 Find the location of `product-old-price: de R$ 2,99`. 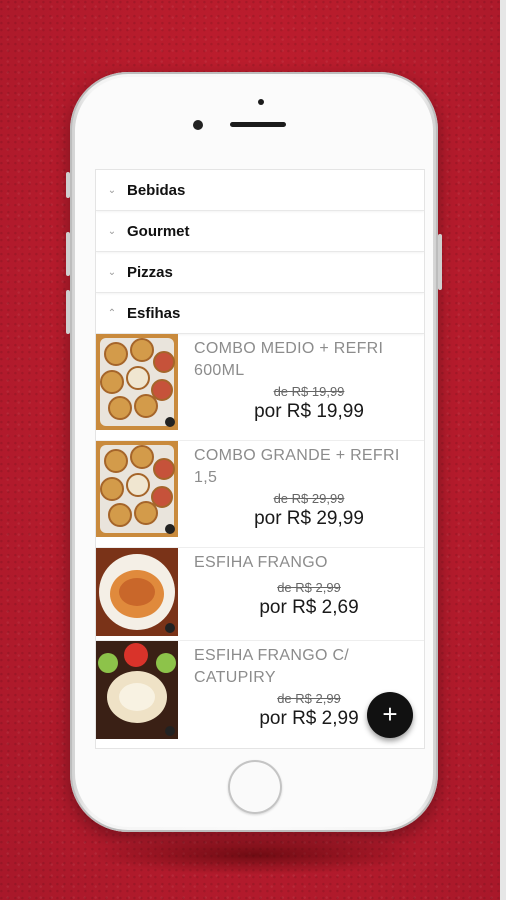

product-old-price: de R$ 2,99 is located at coordinates (309, 587).